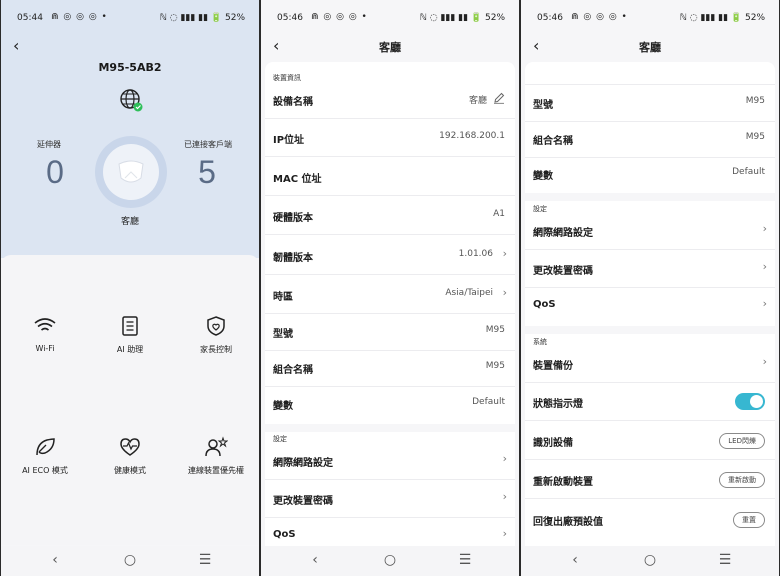 The width and height of the screenshot is (780, 576). I want to click on globe-connected-icon, so click(131, 100).